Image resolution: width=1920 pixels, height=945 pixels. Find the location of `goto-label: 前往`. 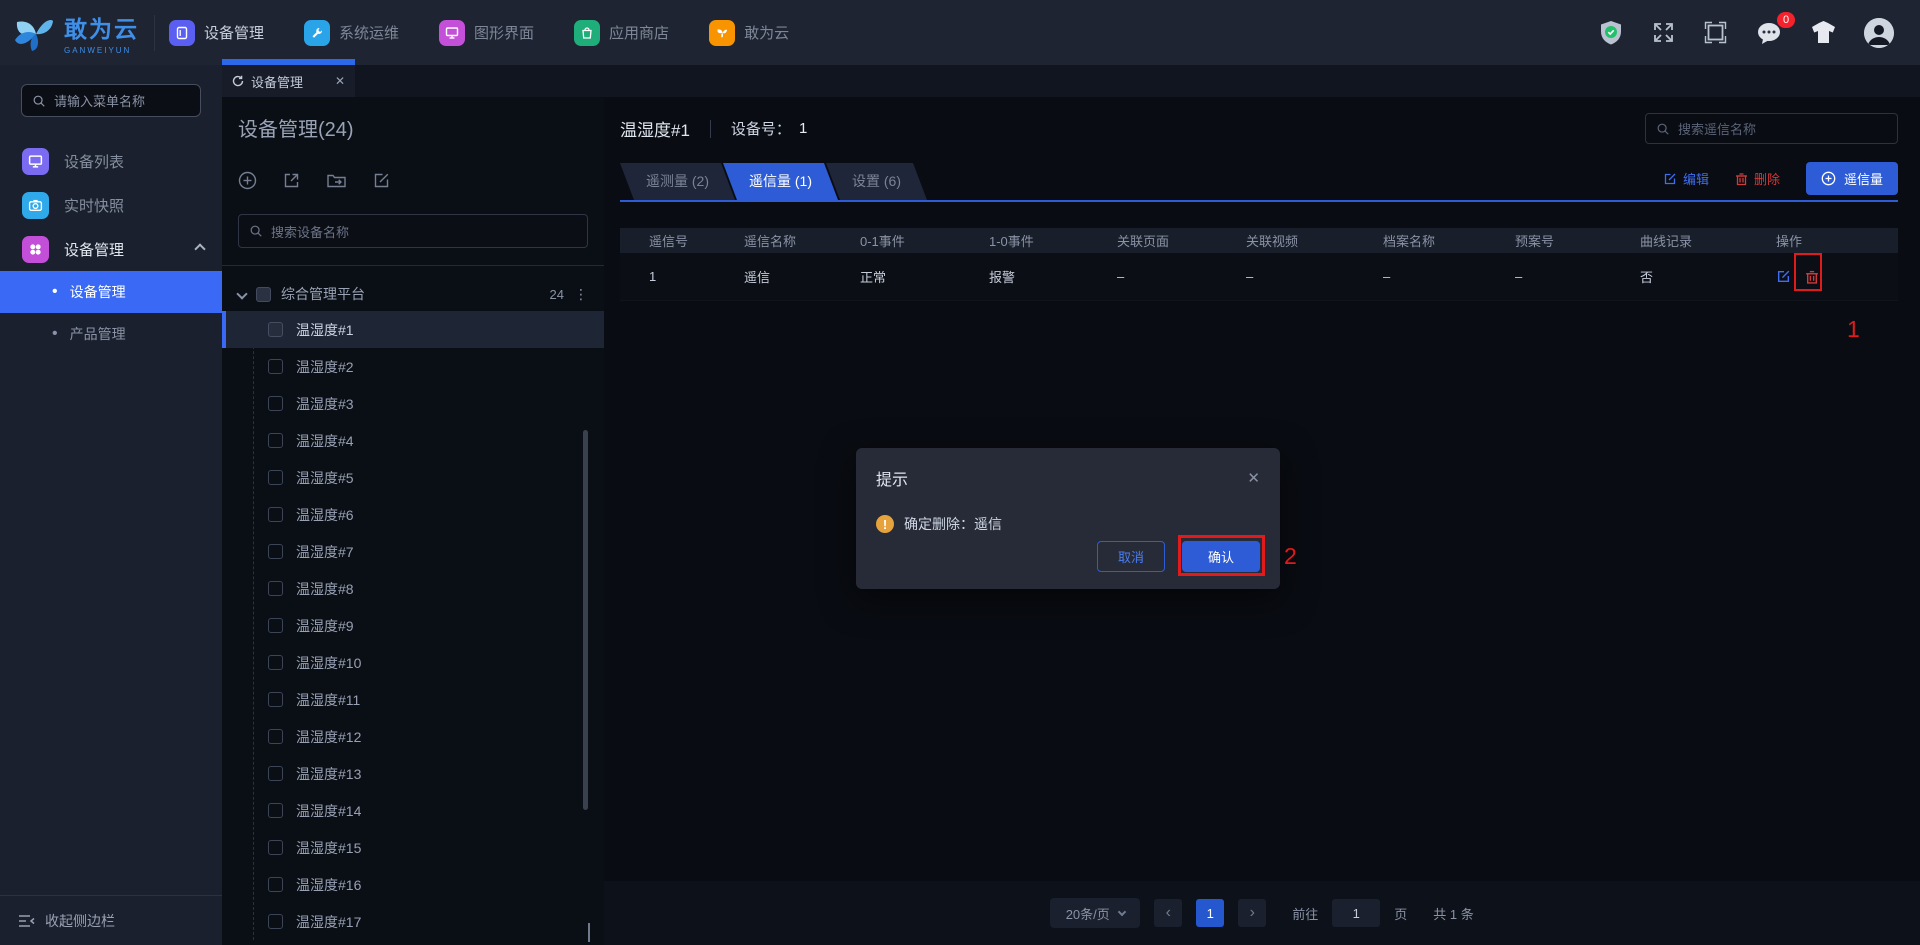

goto-label: 前往 is located at coordinates (1305, 914).